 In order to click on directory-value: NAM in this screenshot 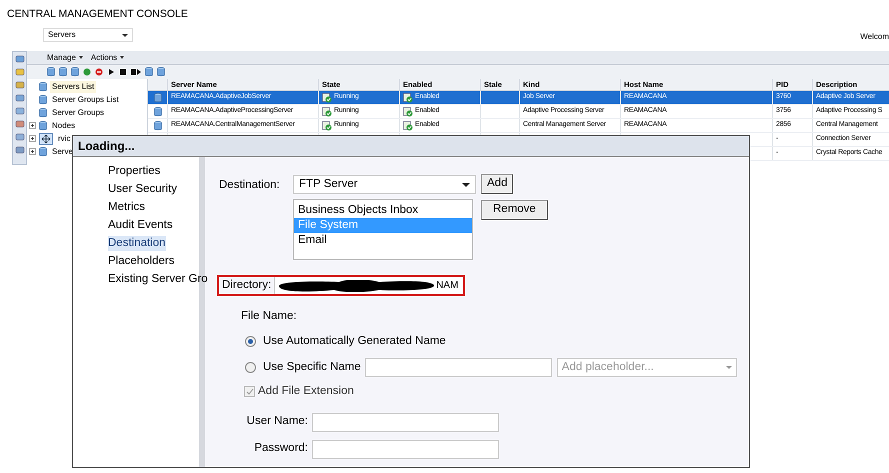, I will do `click(447, 286)`.